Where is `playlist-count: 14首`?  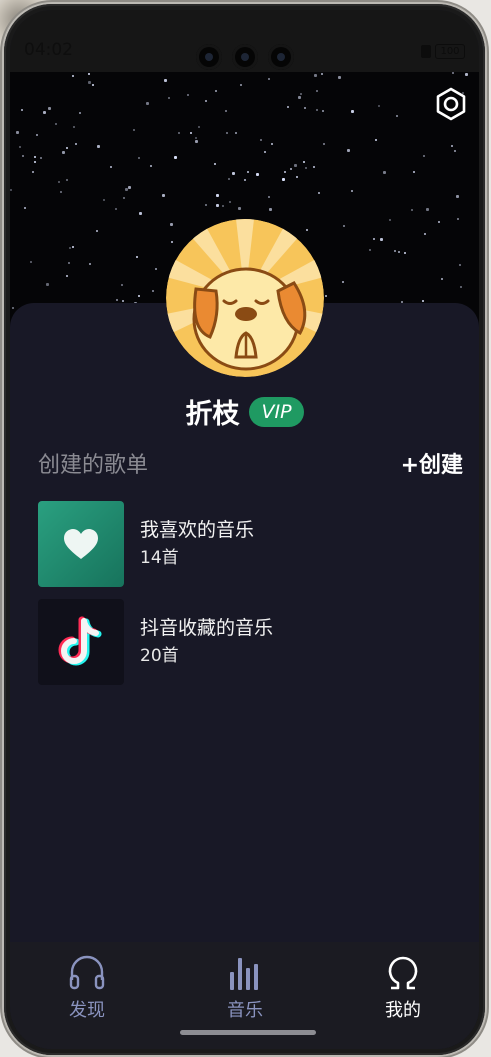 playlist-count: 14首 is located at coordinates (159, 558).